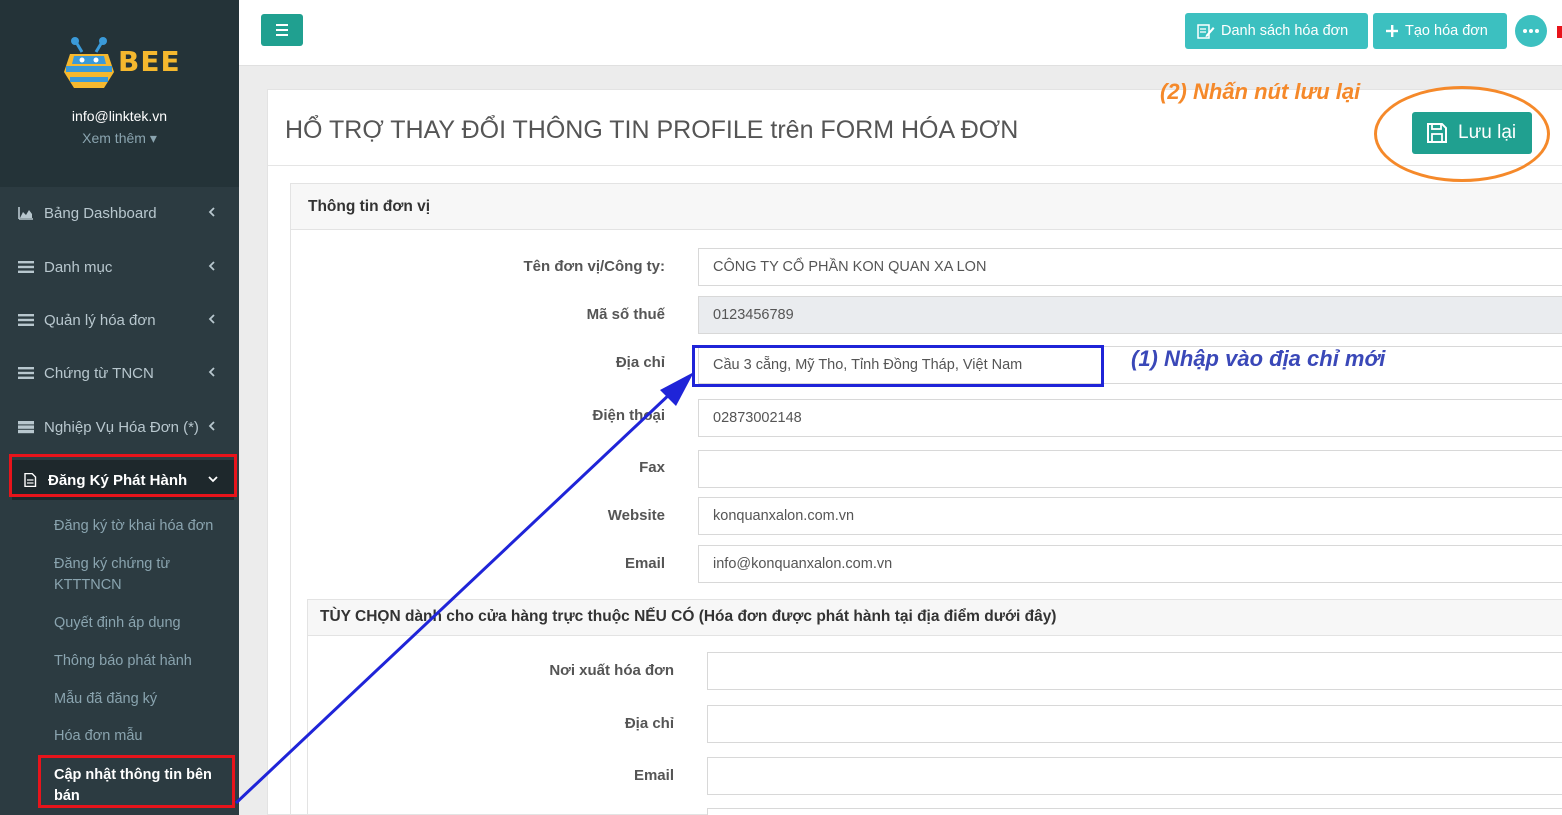 The image size is (1562, 815). I want to click on server-icon, so click(26, 427).